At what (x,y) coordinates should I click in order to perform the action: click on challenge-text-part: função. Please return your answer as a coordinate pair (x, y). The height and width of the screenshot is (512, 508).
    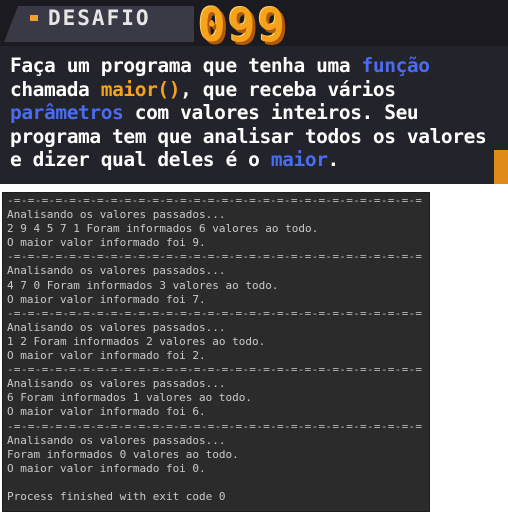
    Looking at the image, I should click on (395, 65).